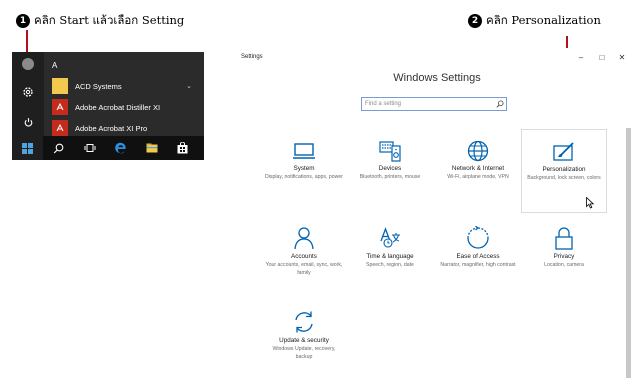  What do you see at coordinates (304, 322) in the screenshot?
I see `update-icon` at bounding box center [304, 322].